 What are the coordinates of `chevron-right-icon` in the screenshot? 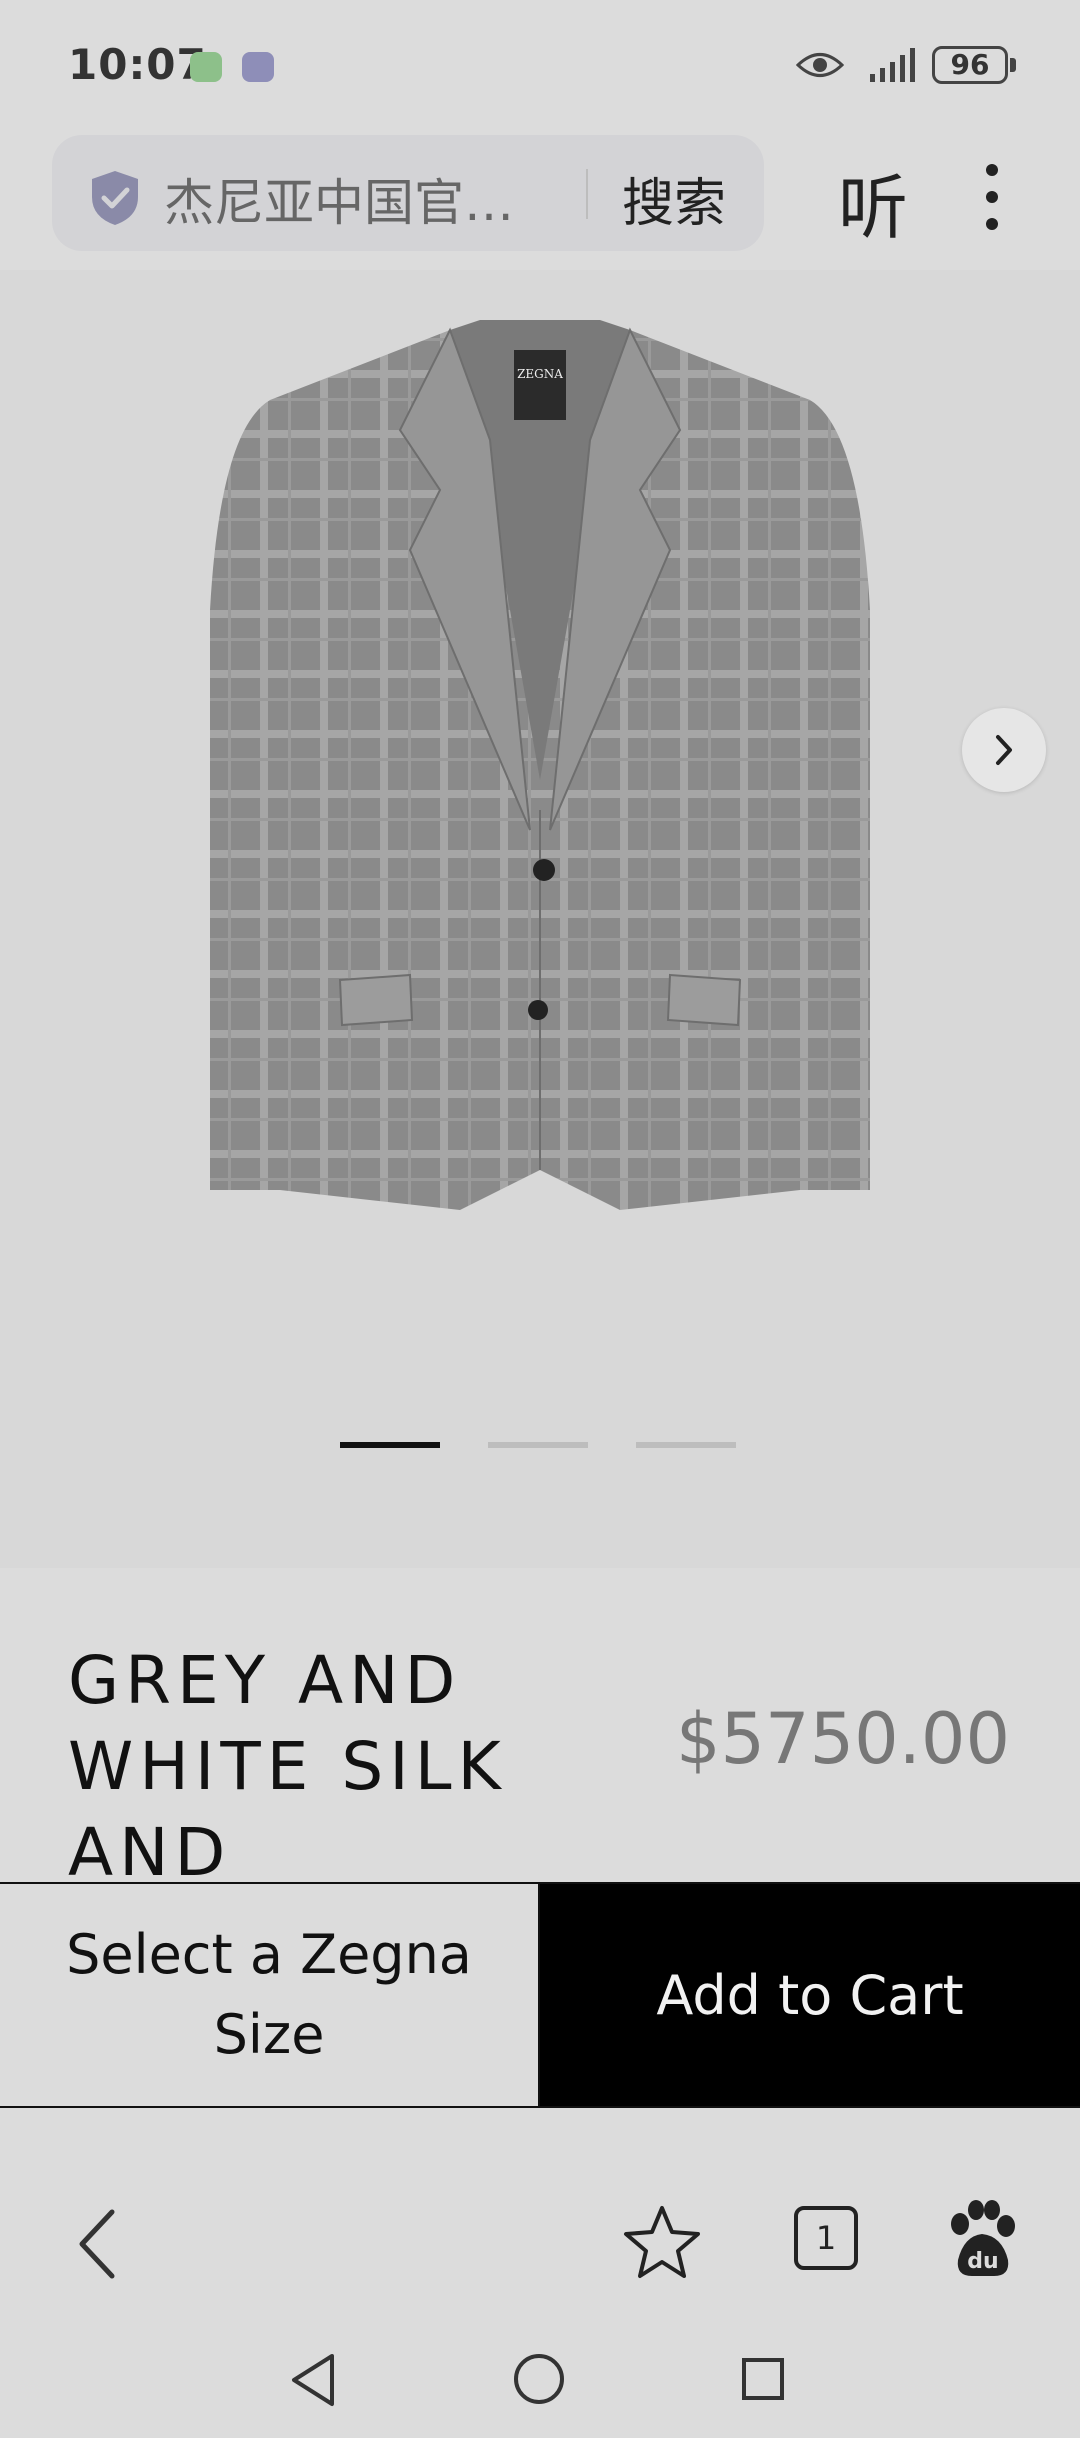 It's located at (1004, 750).